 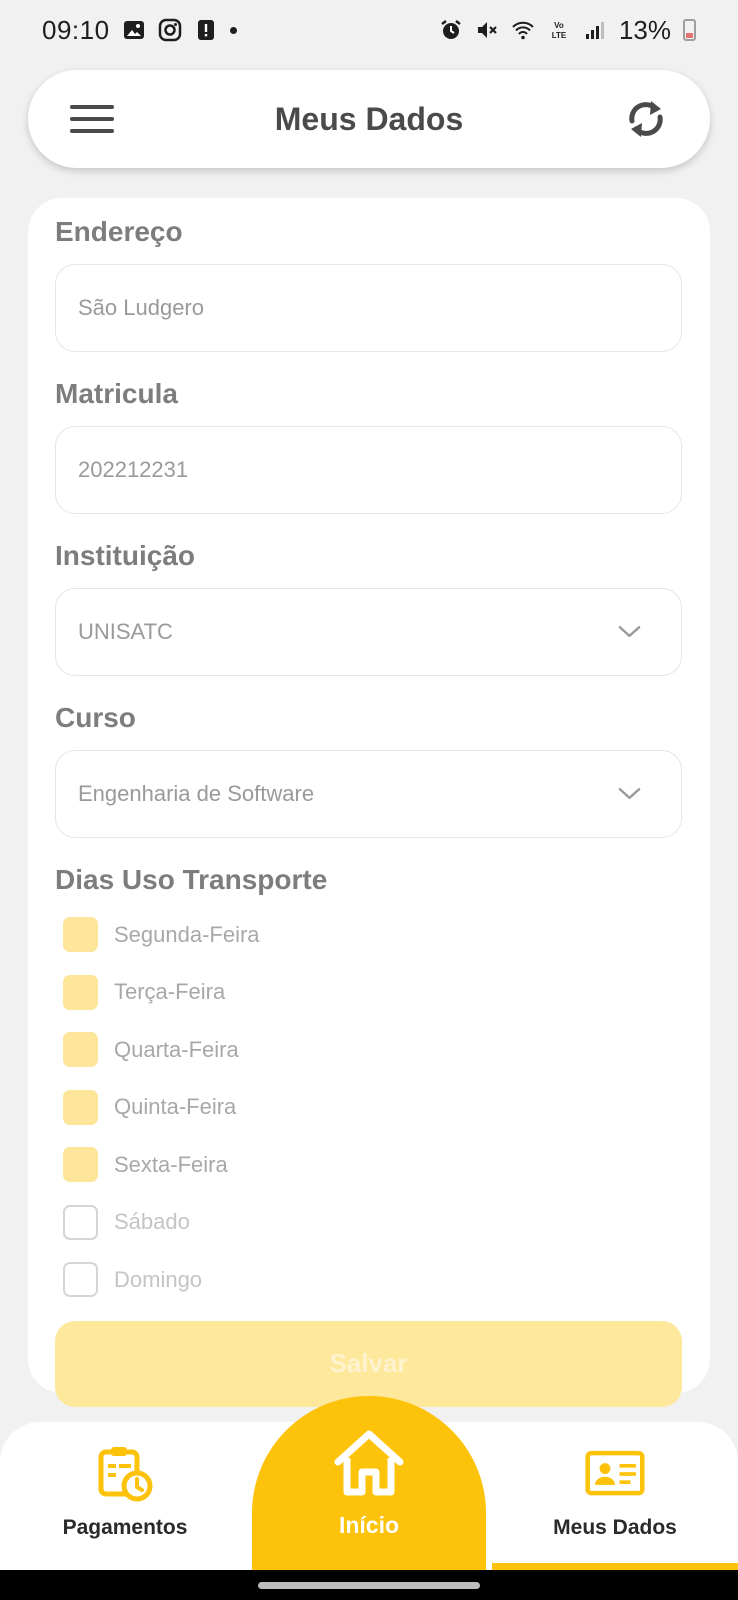 What do you see at coordinates (368, 632) in the screenshot?
I see `instituicao-select: UNISATC` at bounding box center [368, 632].